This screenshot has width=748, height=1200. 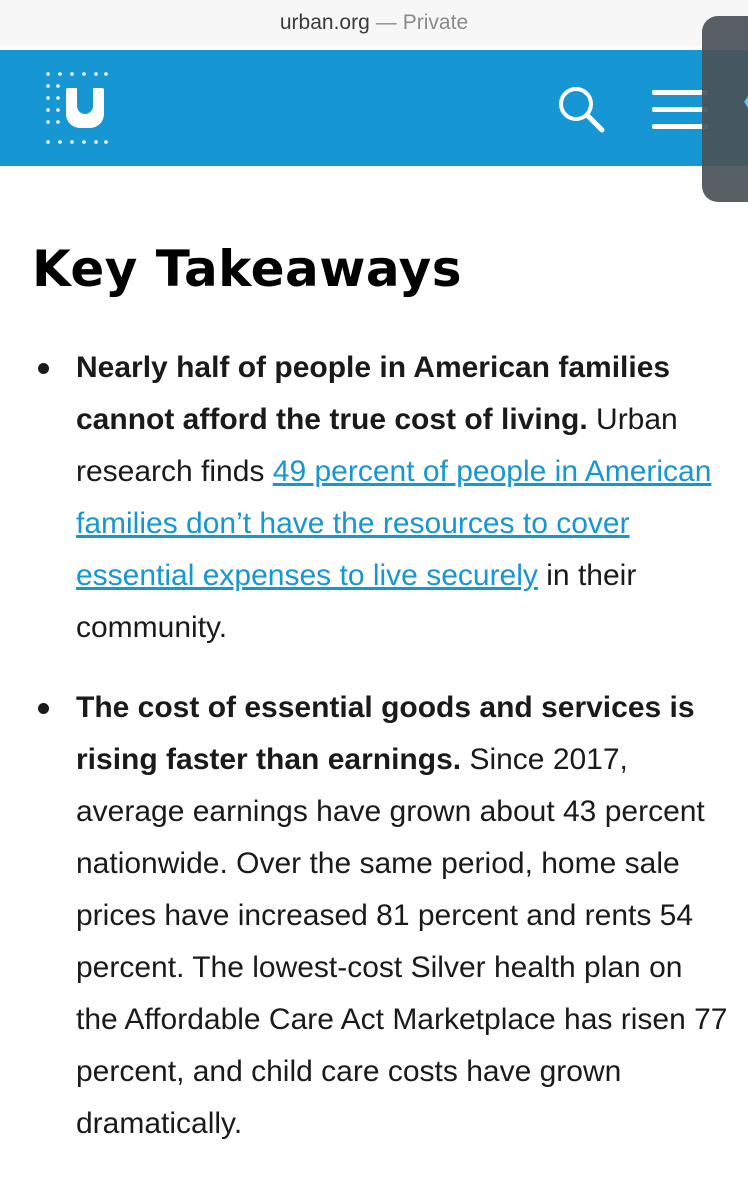 What do you see at coordinates (374, 108) in the screenshot?
I see `site-header` at bounding box center [374, 108].